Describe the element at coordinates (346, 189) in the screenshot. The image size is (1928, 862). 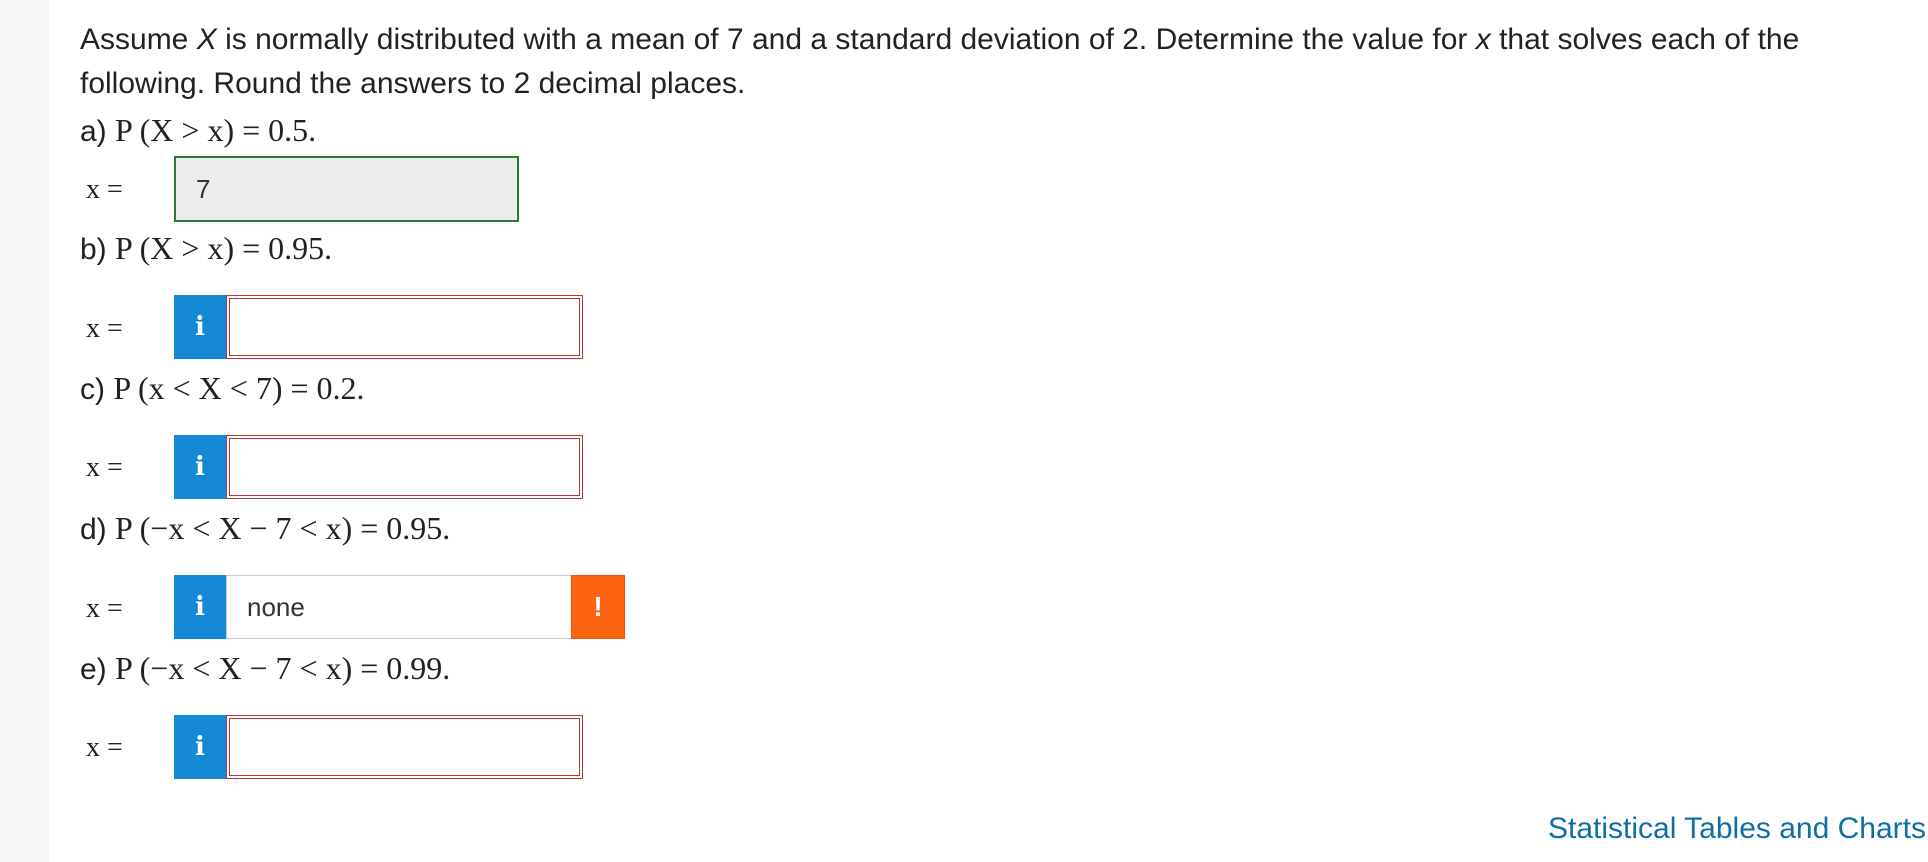
I see `part-a-answer-input` at that location.